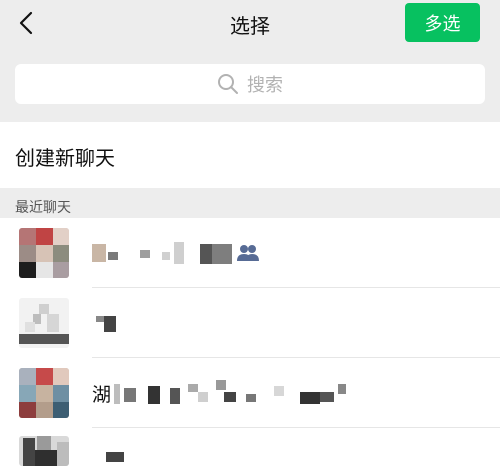 The height and width of the screenshot is (466, 500). Describe the element at coordinates (65, 158) in the screenshot. I see `create-new-chat-label: 创建新聊天` at that location.